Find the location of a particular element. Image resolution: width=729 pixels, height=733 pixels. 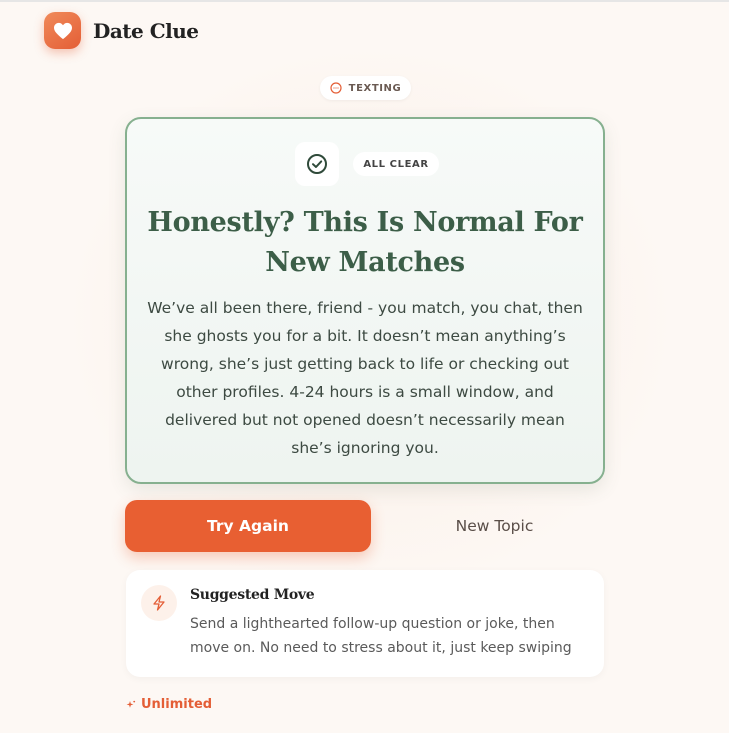

chat-bubble-icon is located at coordinates (336, 88).